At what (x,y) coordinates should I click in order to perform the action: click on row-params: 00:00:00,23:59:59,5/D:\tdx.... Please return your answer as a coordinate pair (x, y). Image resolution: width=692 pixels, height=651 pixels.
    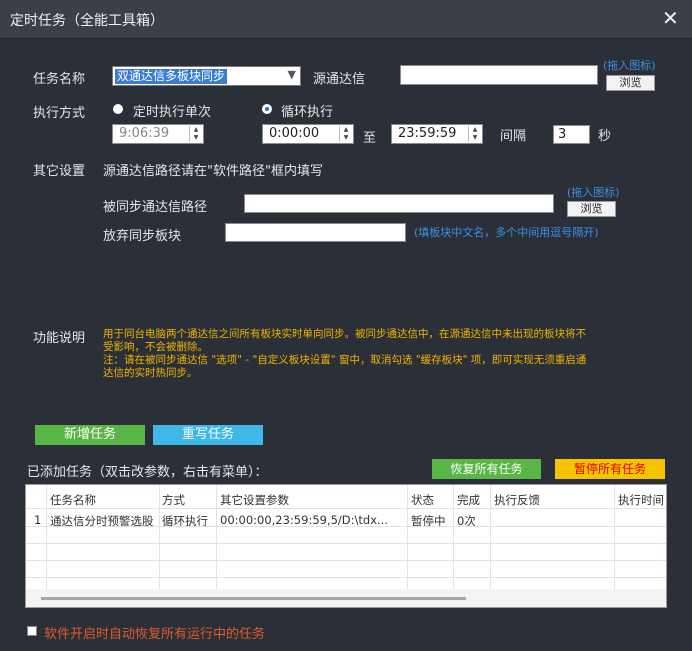
    Looking at the image, I should click on (304, 520).